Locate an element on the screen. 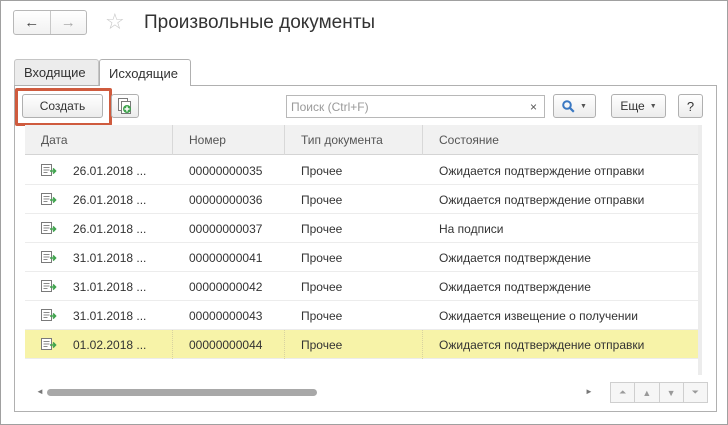  go-to-first-button: ⏶ is located at coordinates (623, 392).